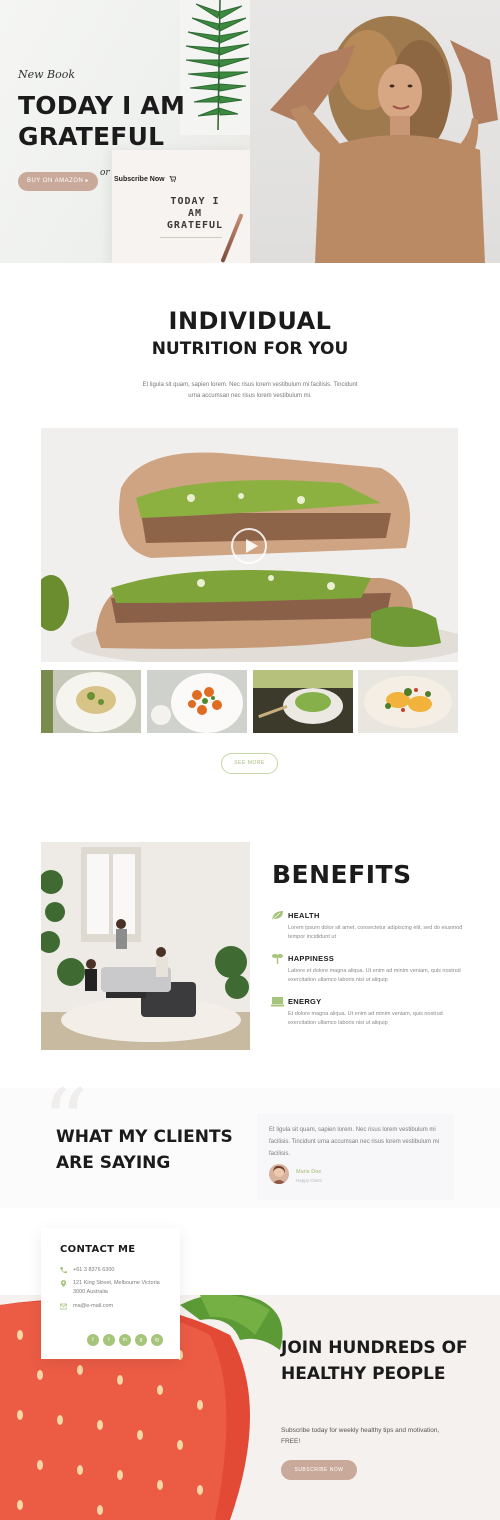 This screenshot has height=1520, width=500. Describe the element at coordinates (250, 349) in the screenshot. I see `nutrition-title-line2: NUTRITION FOR YOU` at that location.